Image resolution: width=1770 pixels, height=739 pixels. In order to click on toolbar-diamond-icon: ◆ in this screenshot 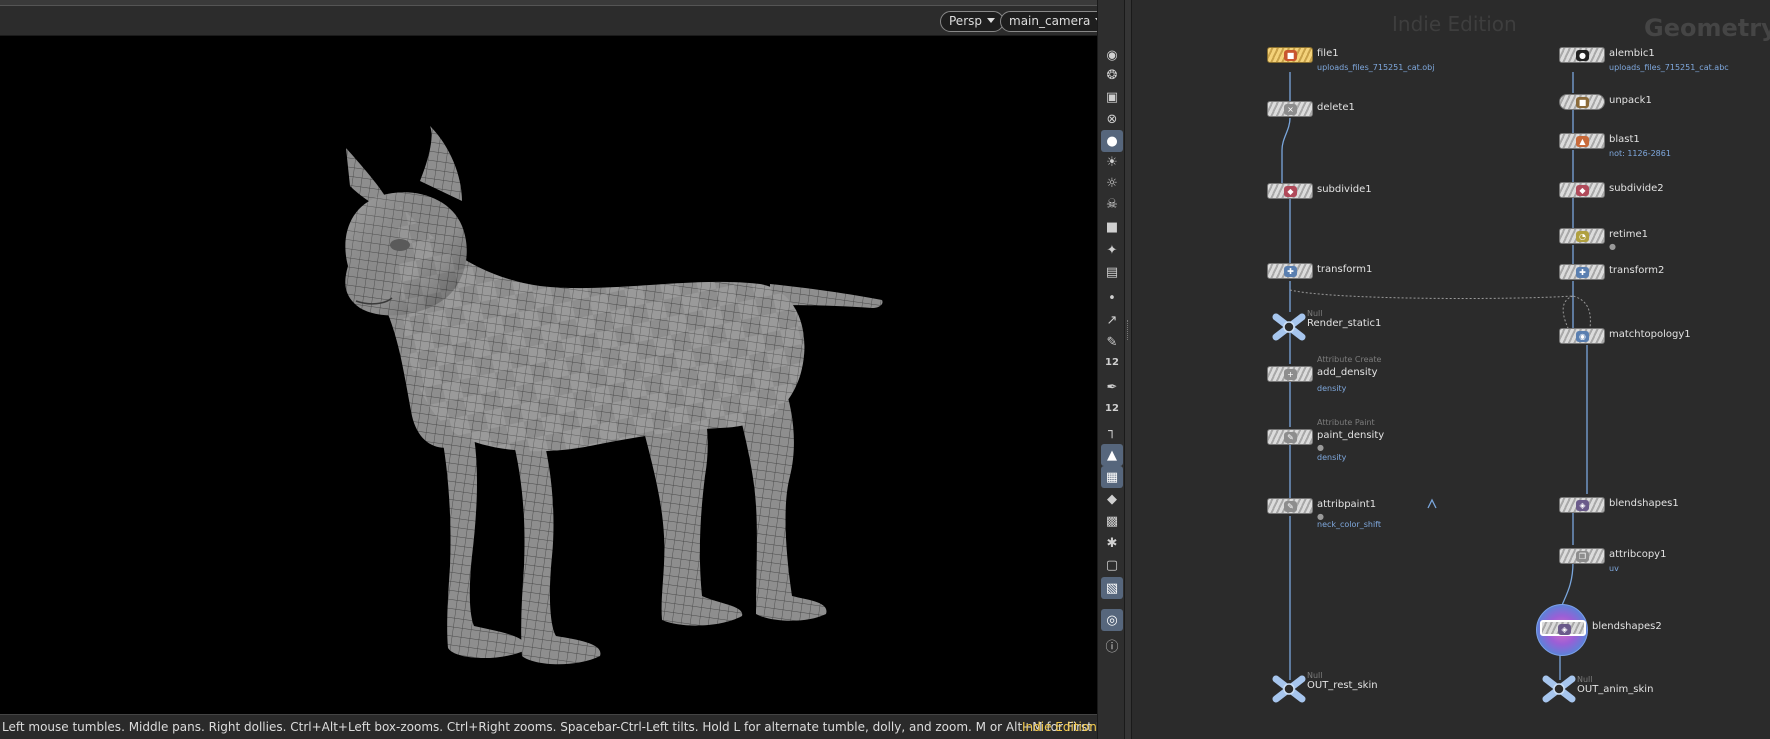, I will do `click(1112, 499)`.